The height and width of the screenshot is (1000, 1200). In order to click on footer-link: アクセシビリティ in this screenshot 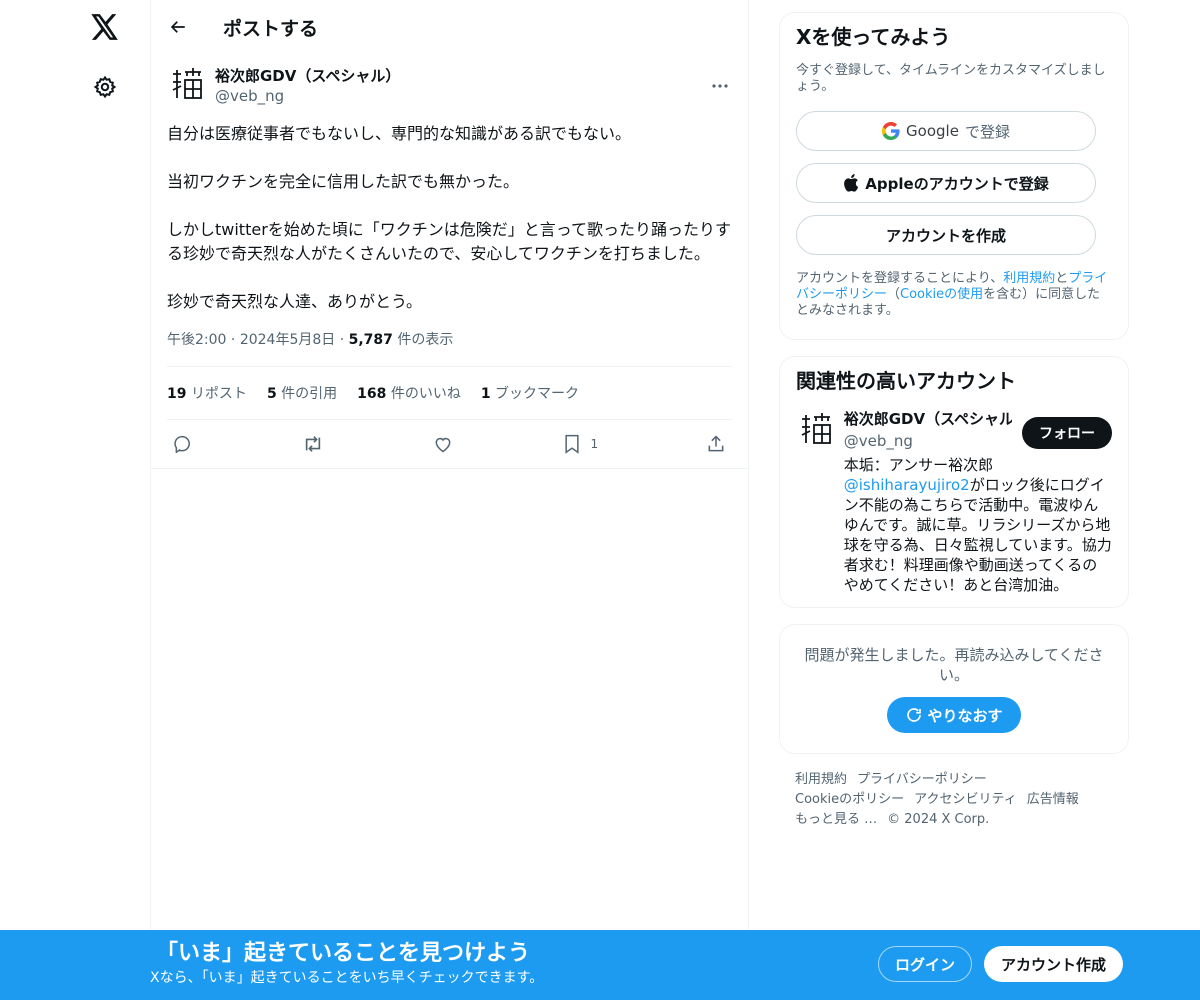, I will do `click(965, 799)`.